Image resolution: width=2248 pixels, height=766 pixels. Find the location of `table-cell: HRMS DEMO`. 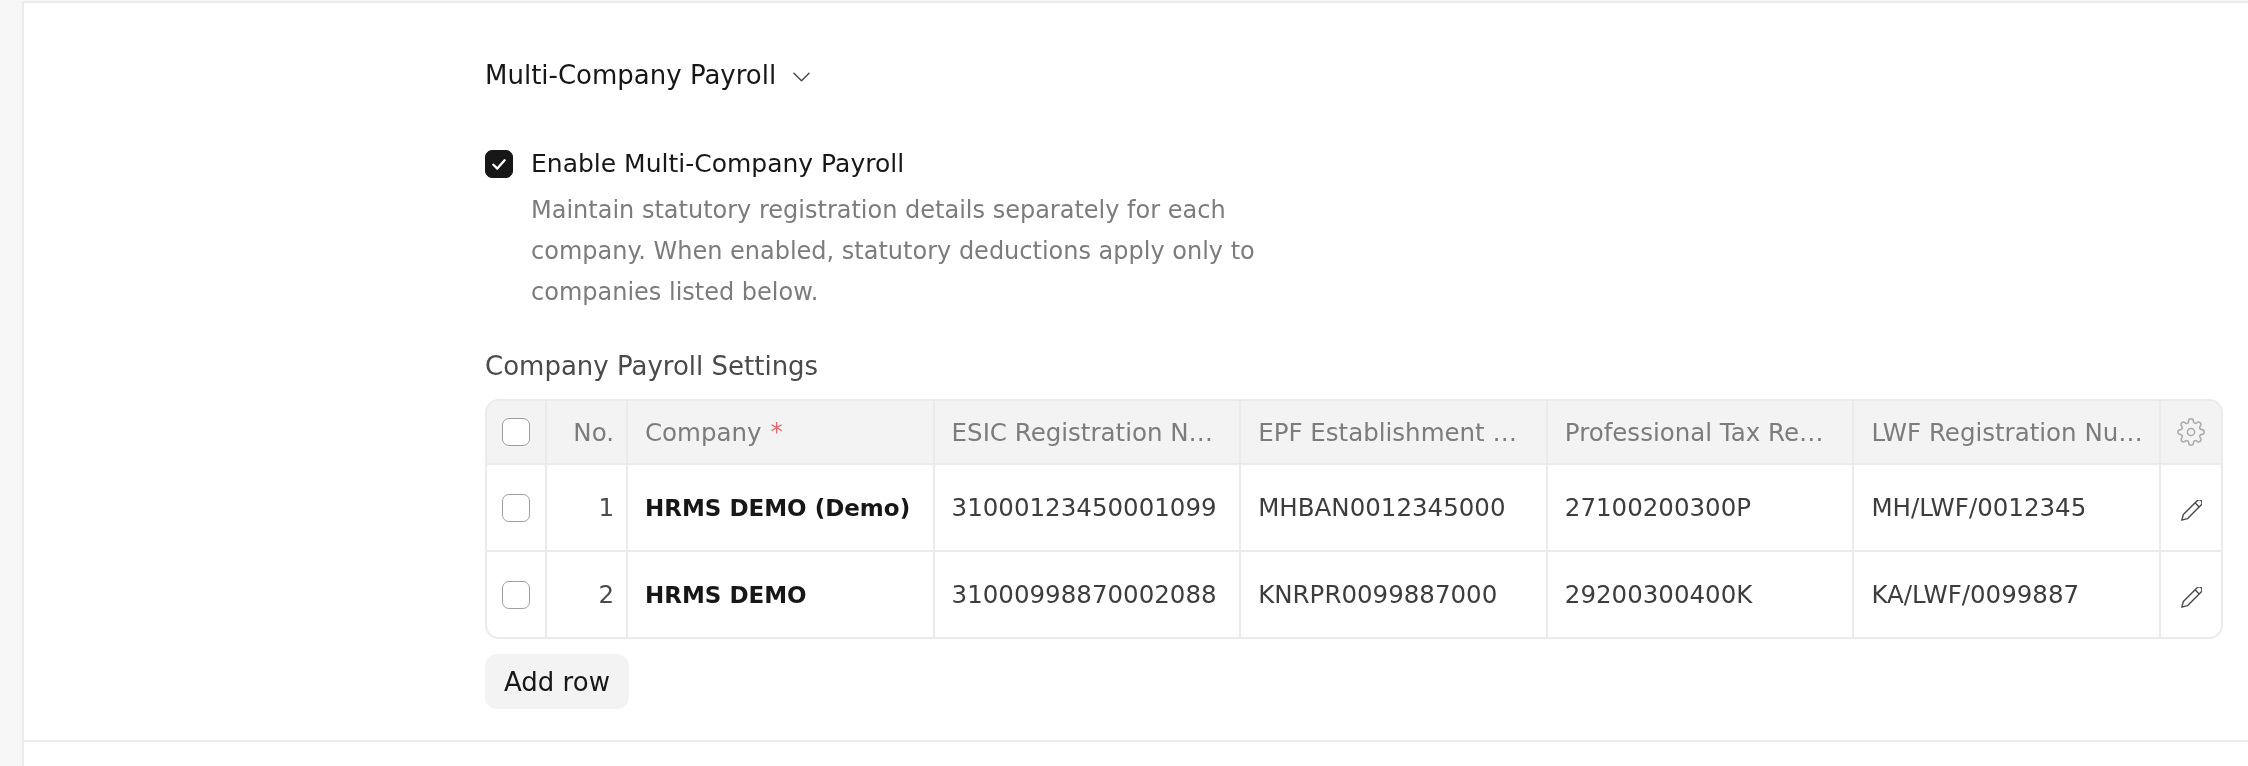

table-cell: HRMS DEMO is located at coordinates (781, 594).